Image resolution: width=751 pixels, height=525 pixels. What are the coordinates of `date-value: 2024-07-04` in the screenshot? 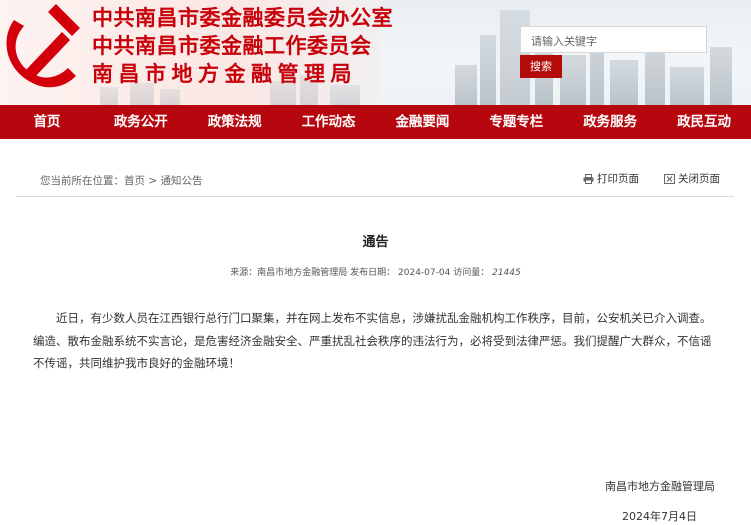 It's located at (424, 273).